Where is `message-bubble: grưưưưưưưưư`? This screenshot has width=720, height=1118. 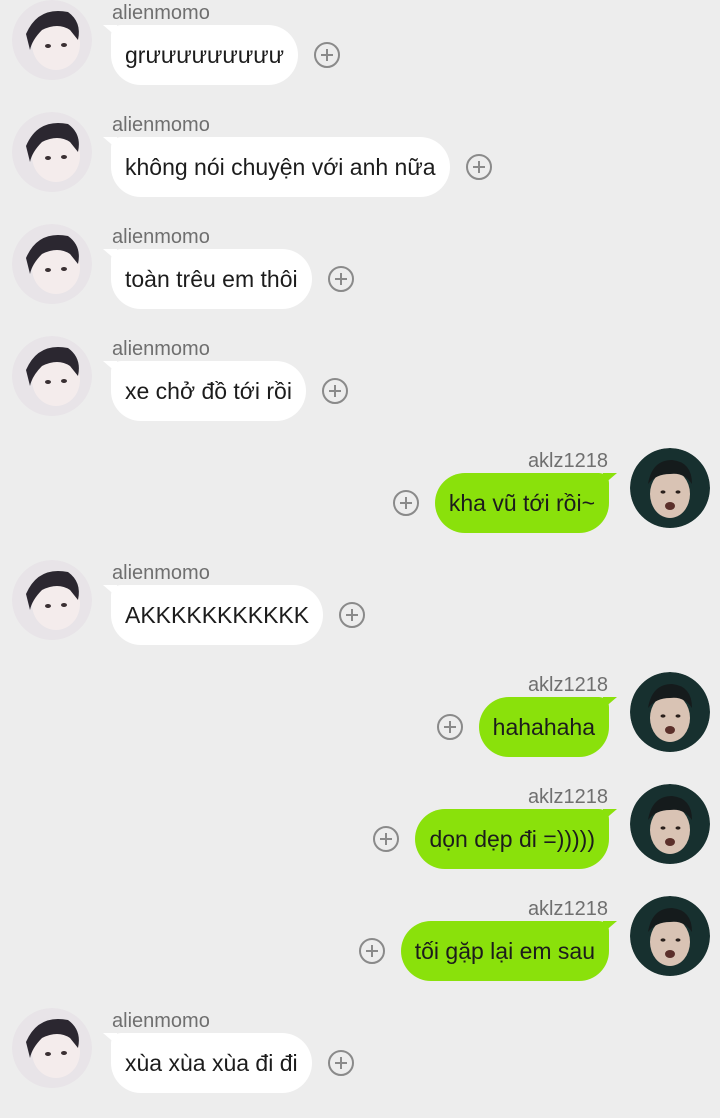
message-bubble: grưưưưưưưưư is located at coordinates (200, 55).